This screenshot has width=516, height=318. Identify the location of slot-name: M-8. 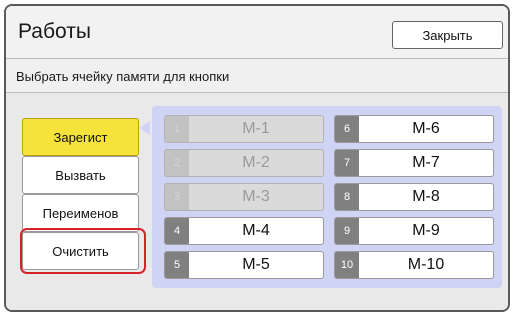
(426, 196).